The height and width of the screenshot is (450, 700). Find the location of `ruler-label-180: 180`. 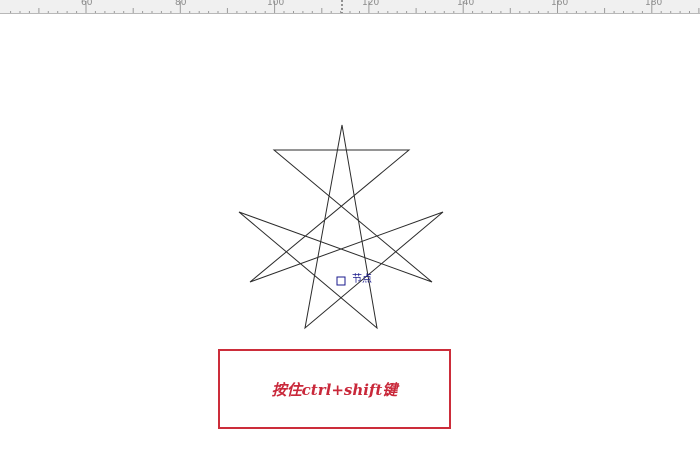

ruler-label-180: 180 is located at coordinates (654, 4).